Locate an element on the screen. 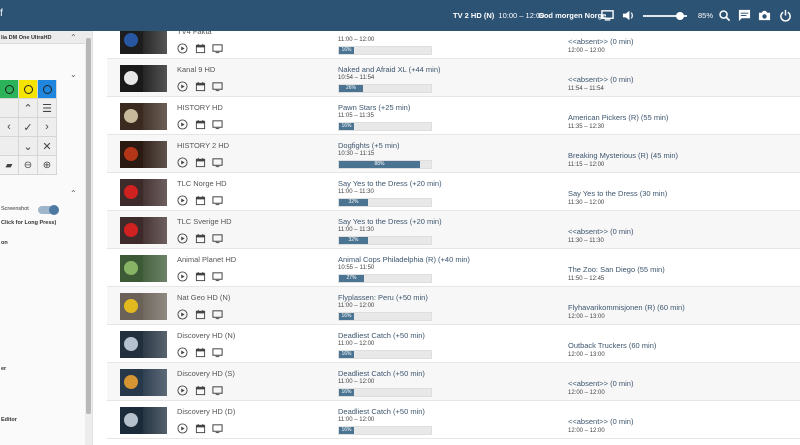 The height and width of the screenshot is (445, 800). volume-icon is located at coordinates (628, 15).